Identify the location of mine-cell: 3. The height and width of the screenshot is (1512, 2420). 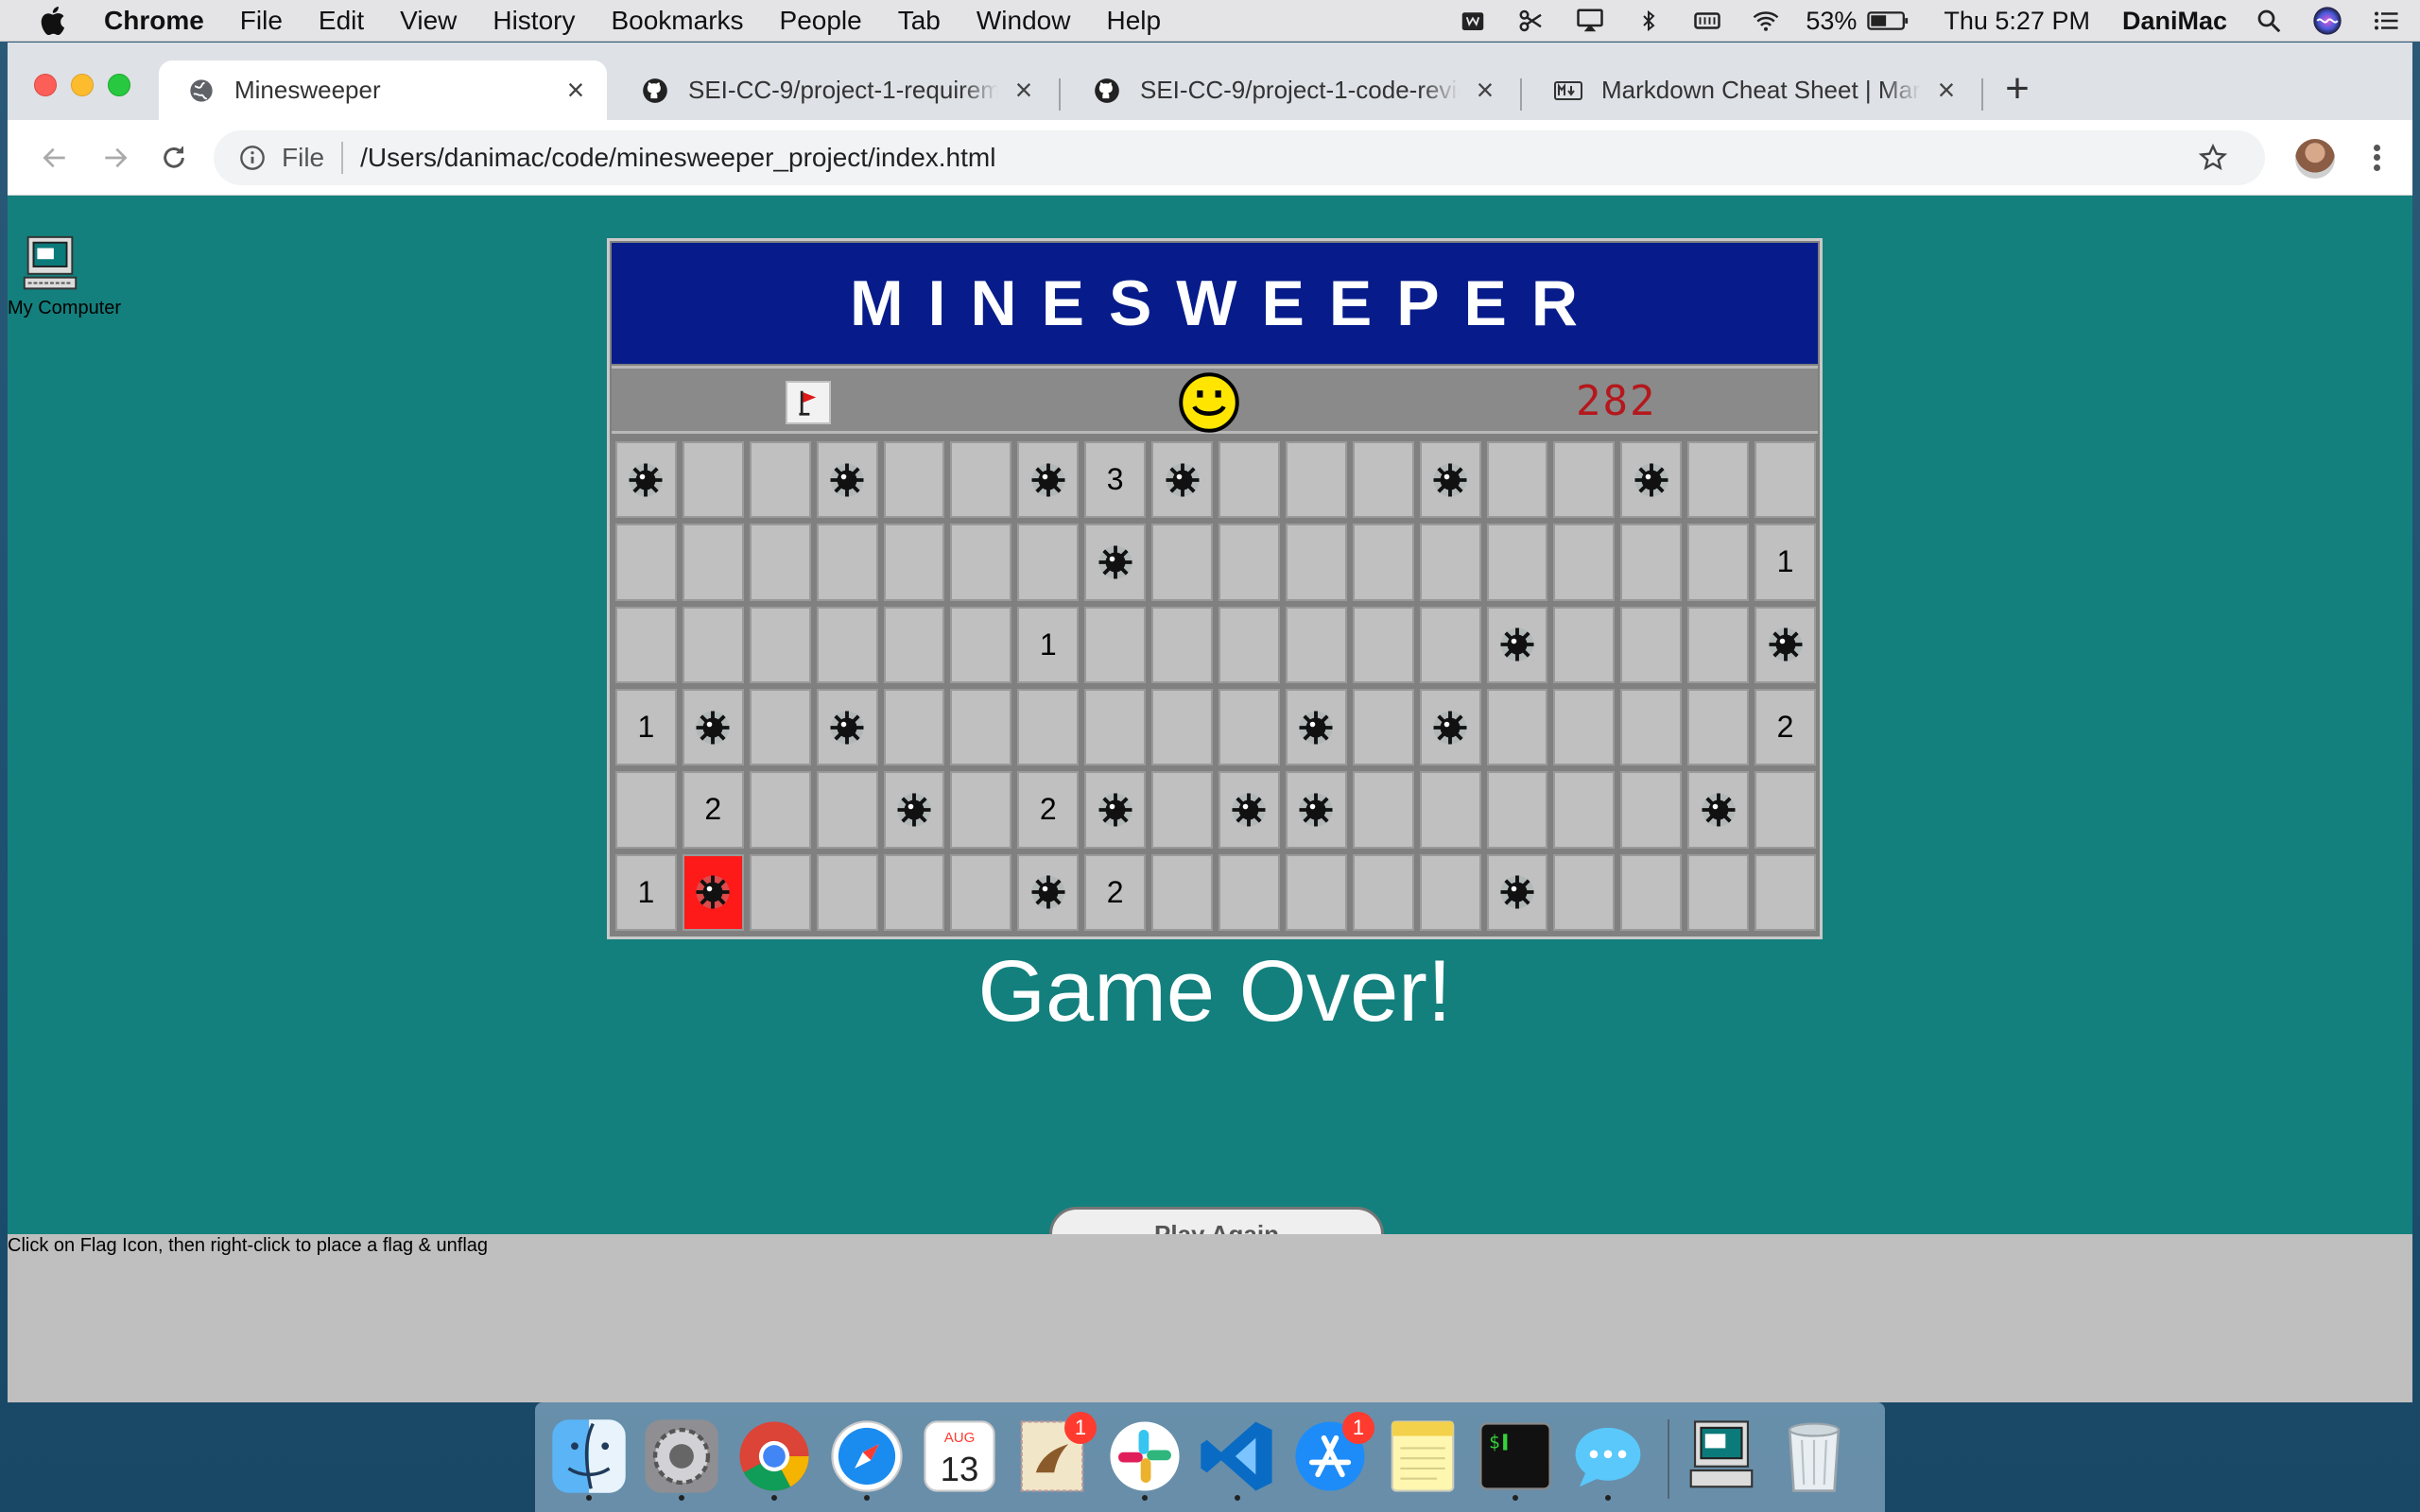
(1115, 480).